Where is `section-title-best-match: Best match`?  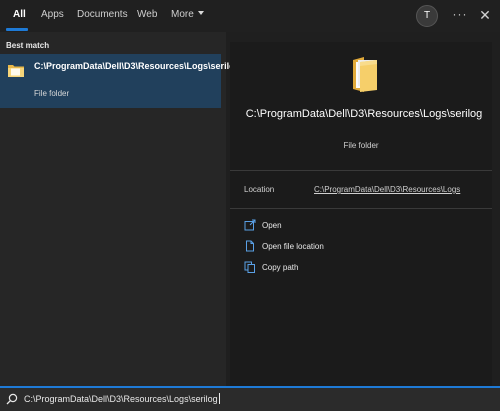 section-title-best-match: Best match is located at coordinates (28, 45).